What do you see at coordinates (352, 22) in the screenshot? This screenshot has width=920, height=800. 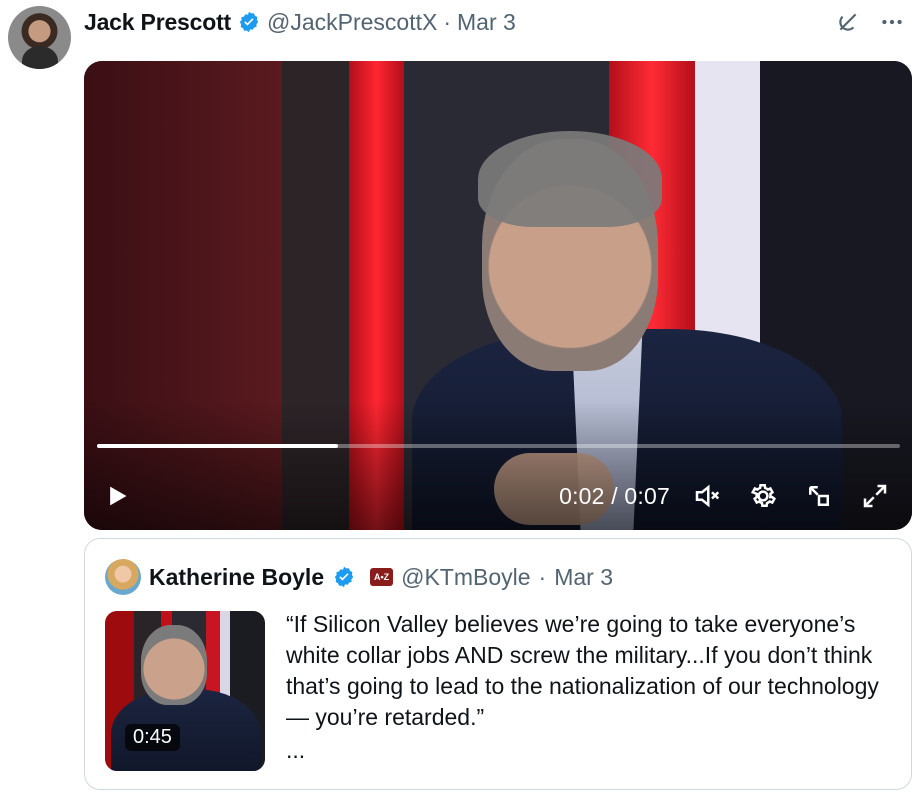 I see `author-handle: @JackPrescottX` at bounding box center [352, 22].